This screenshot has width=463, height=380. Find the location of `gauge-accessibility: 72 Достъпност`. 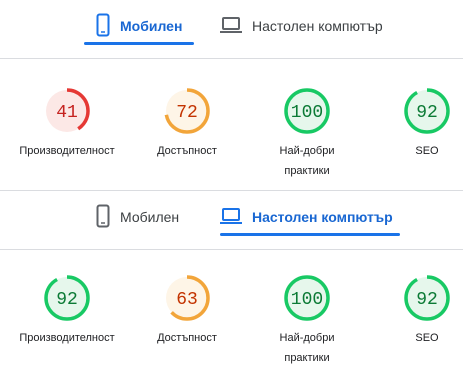

gauge-accessibility: 72 Достъпност is located at coordinates (187, 124).